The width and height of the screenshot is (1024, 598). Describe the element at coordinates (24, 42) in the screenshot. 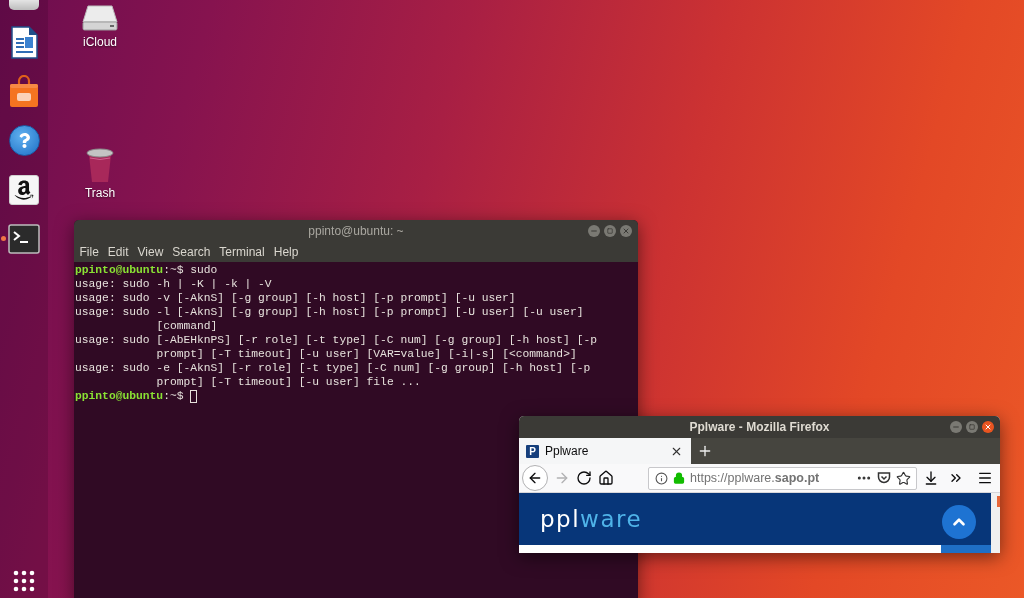

I see `document-icon` at that location.